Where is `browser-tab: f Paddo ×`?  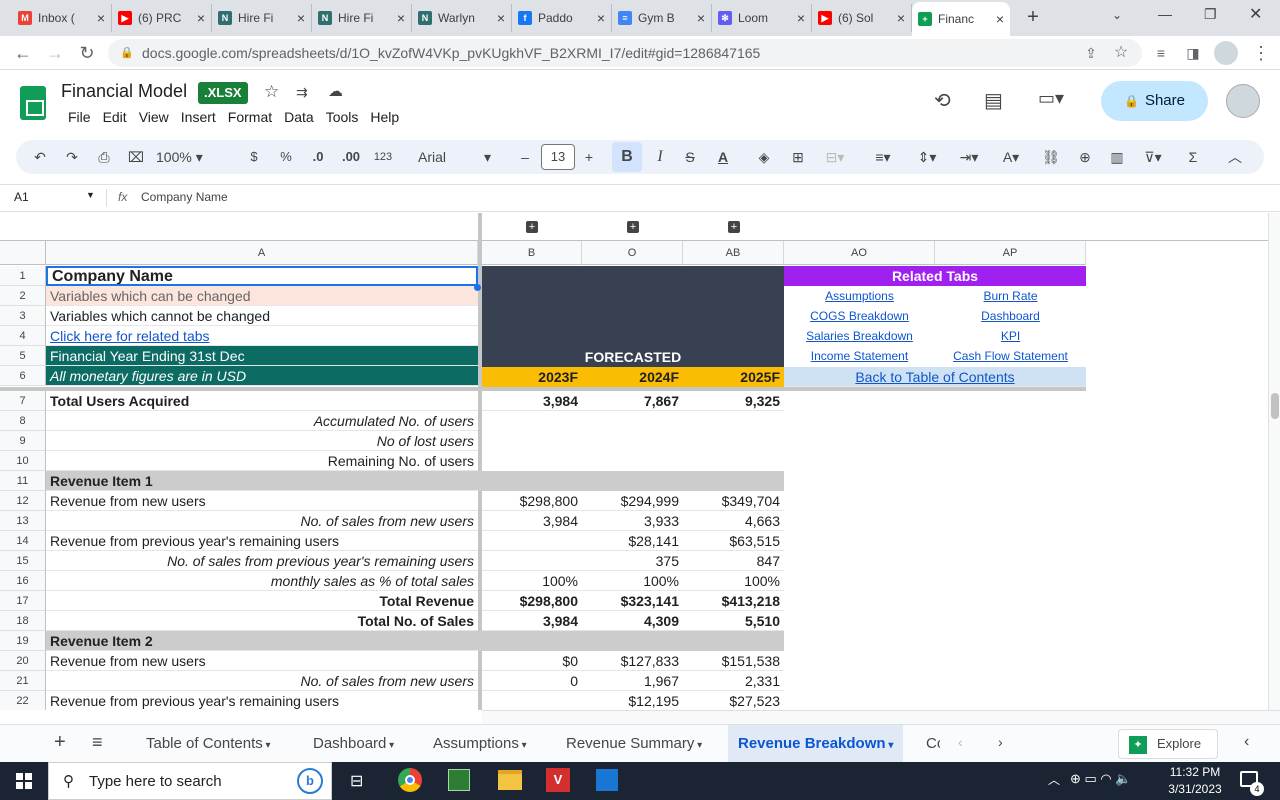
browser-tab: f Paddo × is located at coordinates (562, 18).